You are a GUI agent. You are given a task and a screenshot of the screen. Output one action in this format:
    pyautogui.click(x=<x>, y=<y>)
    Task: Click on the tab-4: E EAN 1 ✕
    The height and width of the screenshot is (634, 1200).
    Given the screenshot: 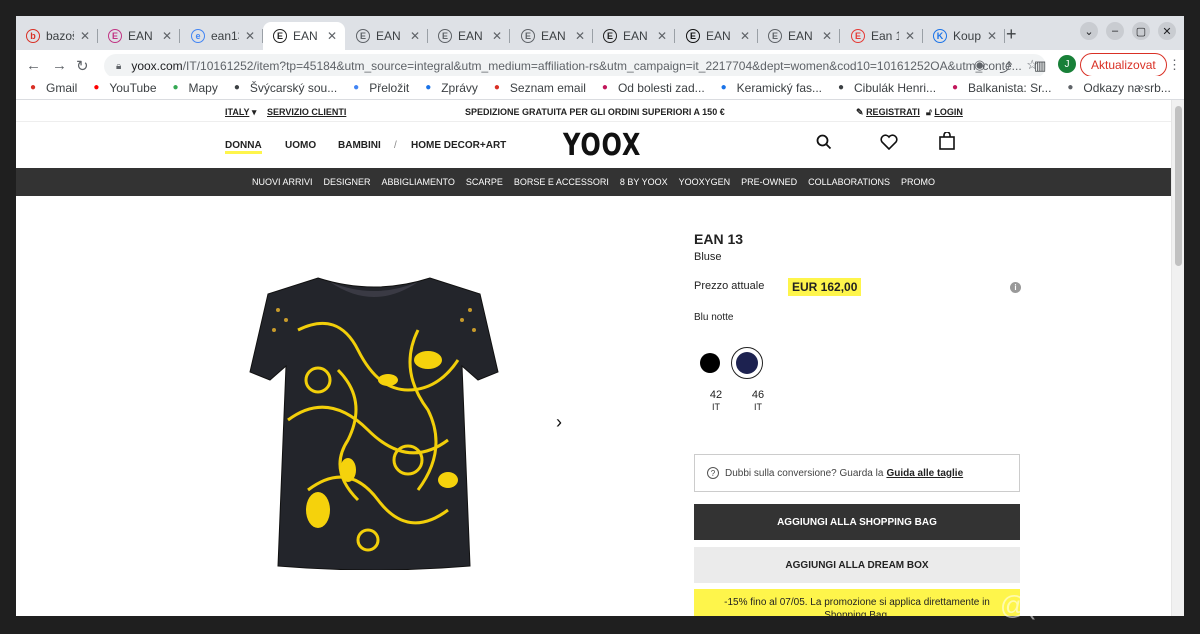 What is the action you would take?
    pyautogui.click(x=387, y=36)
    